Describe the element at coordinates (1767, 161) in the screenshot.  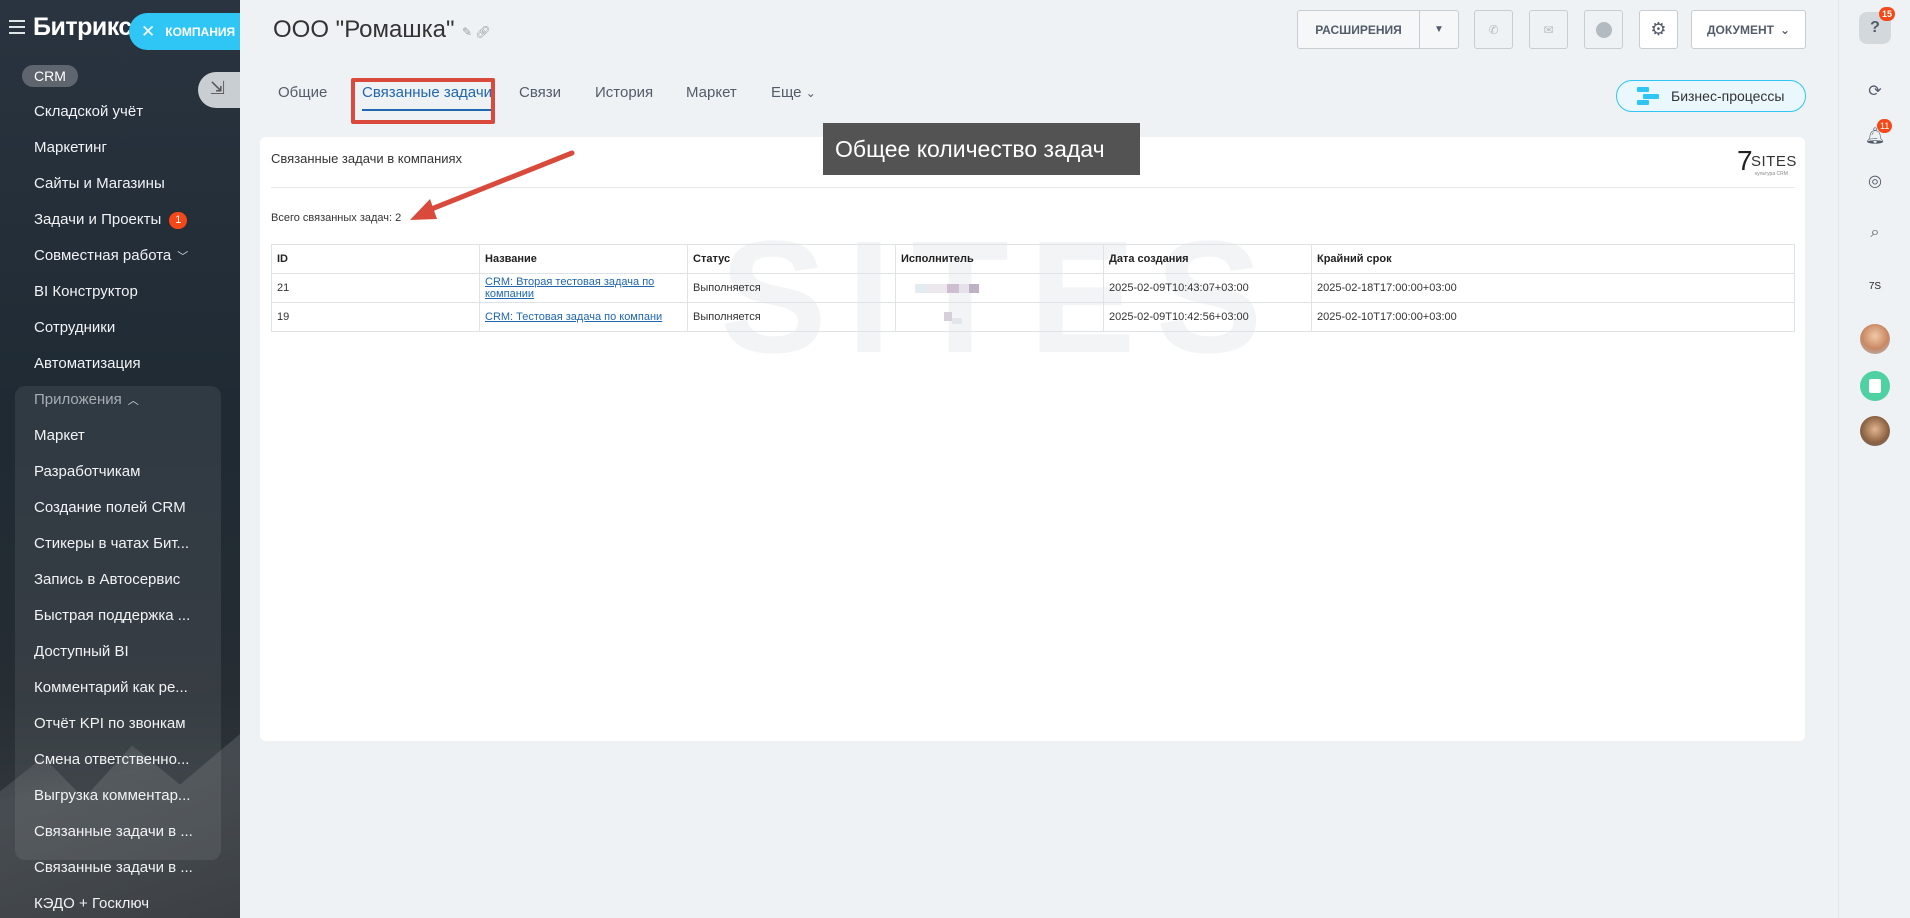
I see `sites-logo: 7 SITES культура CRM` at that location.